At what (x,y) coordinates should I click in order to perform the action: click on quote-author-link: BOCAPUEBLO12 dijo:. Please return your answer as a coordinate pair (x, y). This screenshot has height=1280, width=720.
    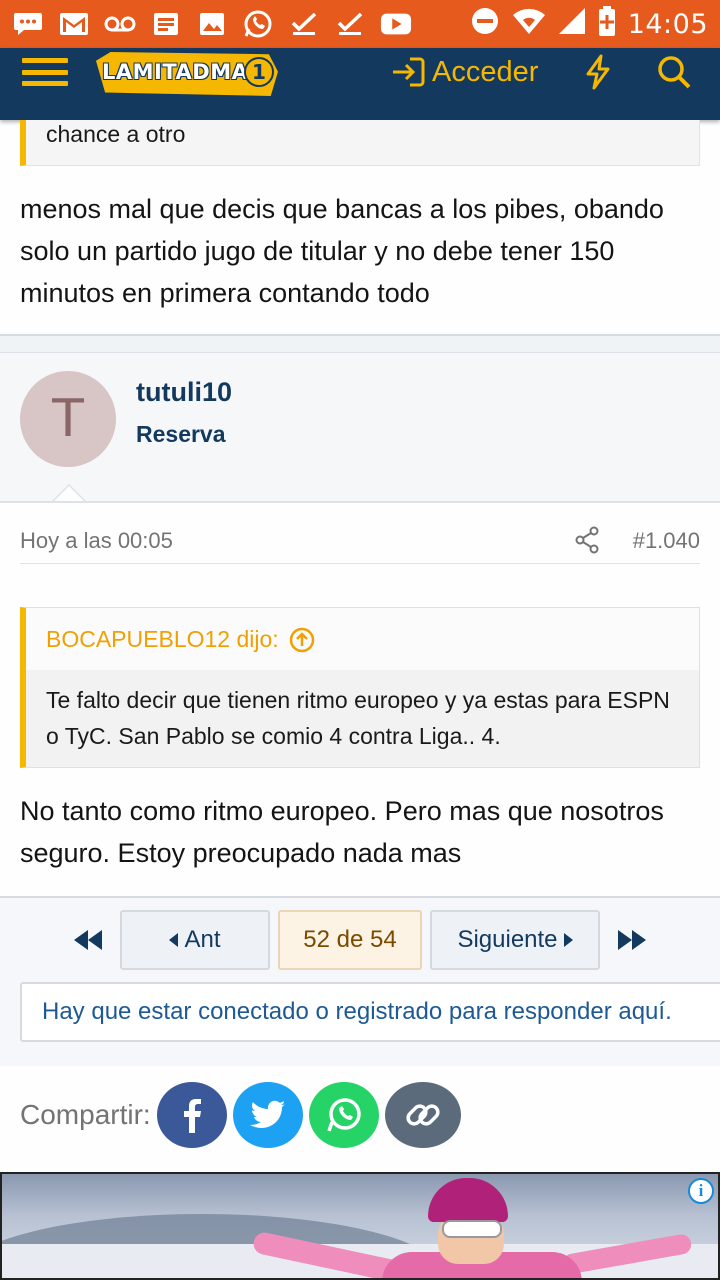
    Looking at the image, I should click on (180, 639).